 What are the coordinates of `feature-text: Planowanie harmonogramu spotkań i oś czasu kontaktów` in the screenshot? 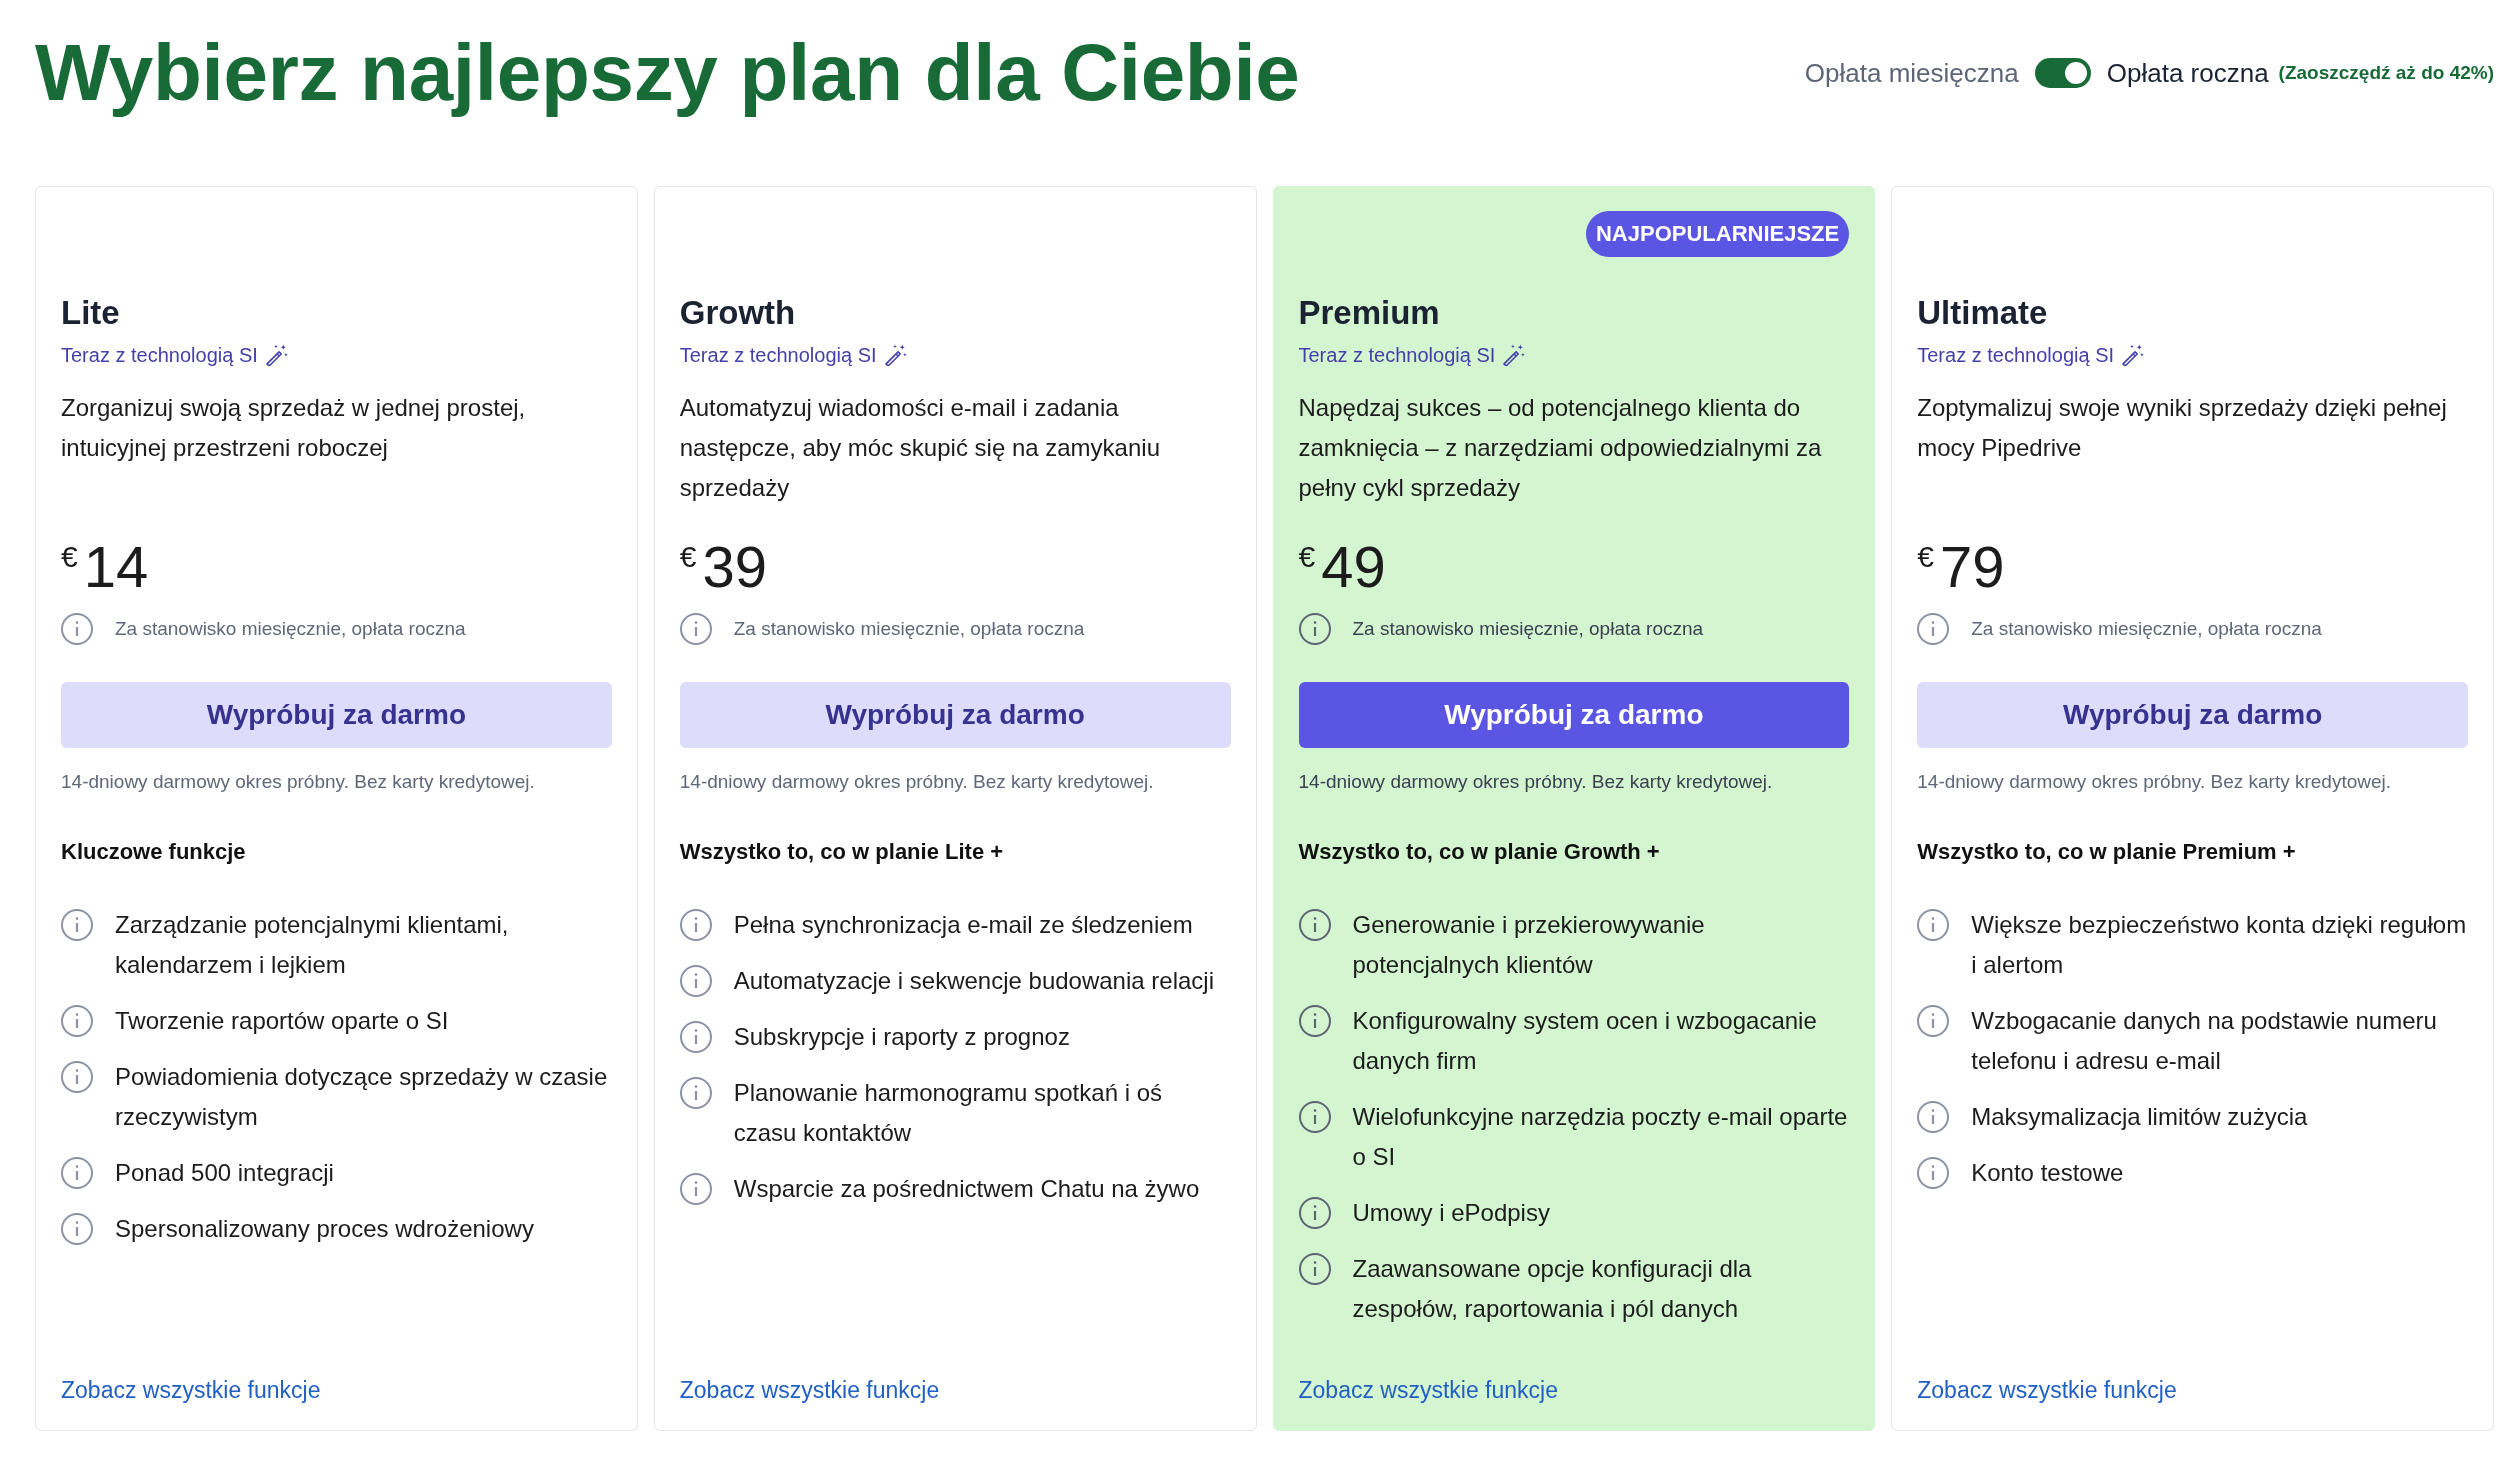 It's located at (948, 1113).